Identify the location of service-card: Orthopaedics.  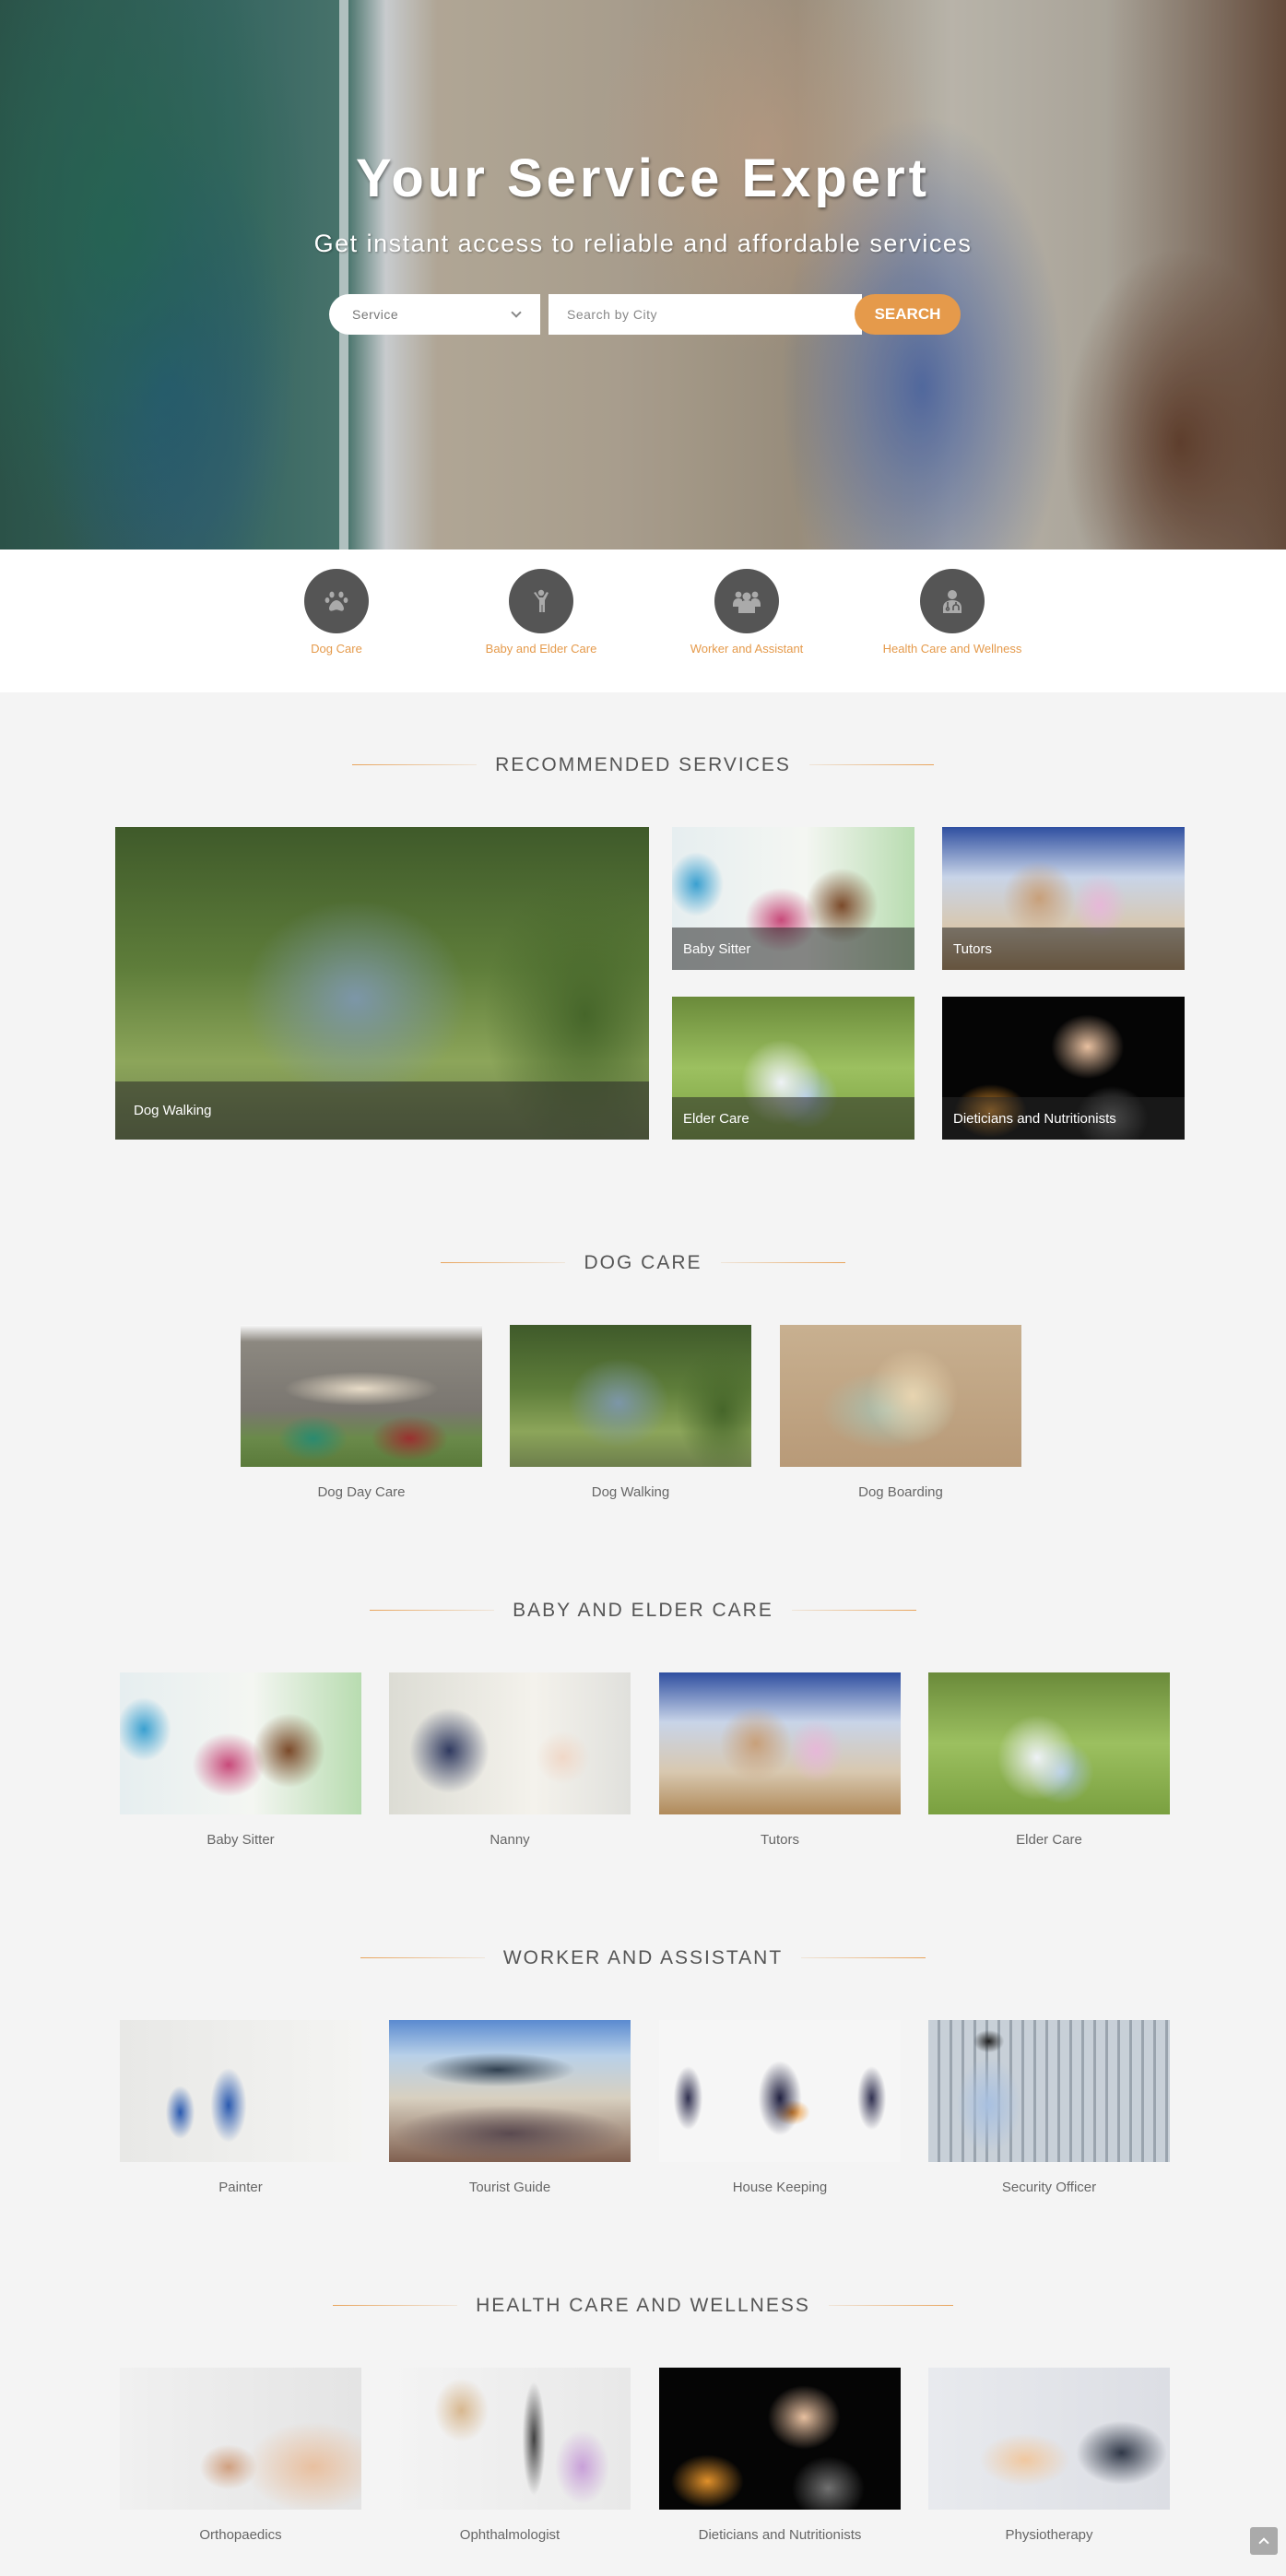
(240, 2455).